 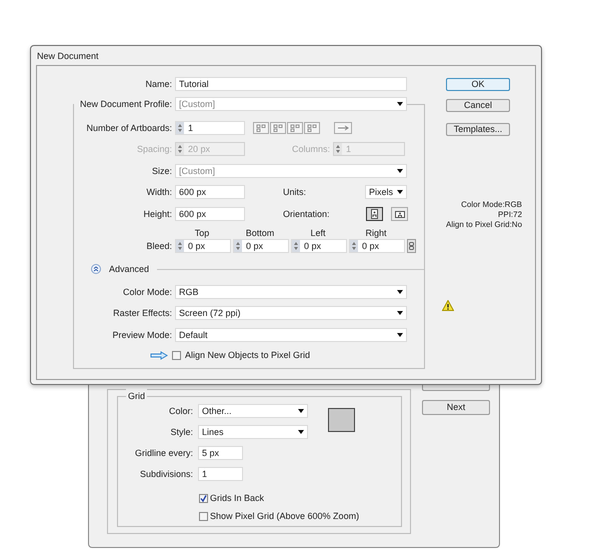 What do you see at coordinates (129, 269) in the screenshot?
I see `section-title: Advanced` at bounding box center [129, 269].